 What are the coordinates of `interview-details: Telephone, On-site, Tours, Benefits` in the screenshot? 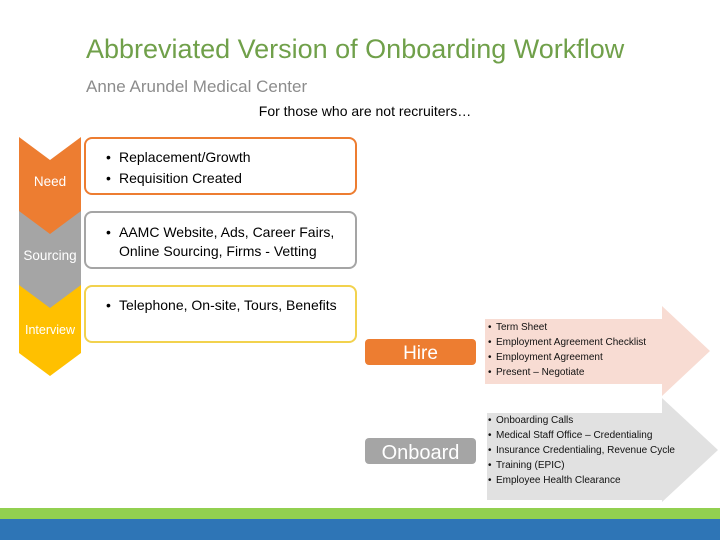 It's located at (220, 314).